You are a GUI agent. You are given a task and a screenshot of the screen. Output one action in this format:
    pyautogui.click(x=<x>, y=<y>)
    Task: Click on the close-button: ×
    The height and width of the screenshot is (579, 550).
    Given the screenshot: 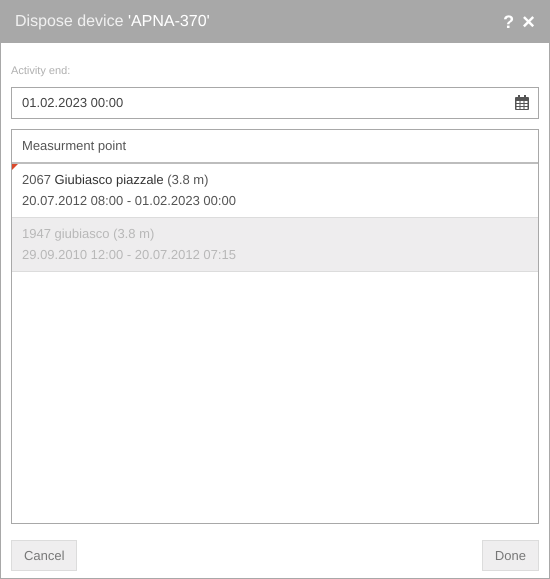 What is the action you would take?
    pyautogui.click(x=528, y=22)
    